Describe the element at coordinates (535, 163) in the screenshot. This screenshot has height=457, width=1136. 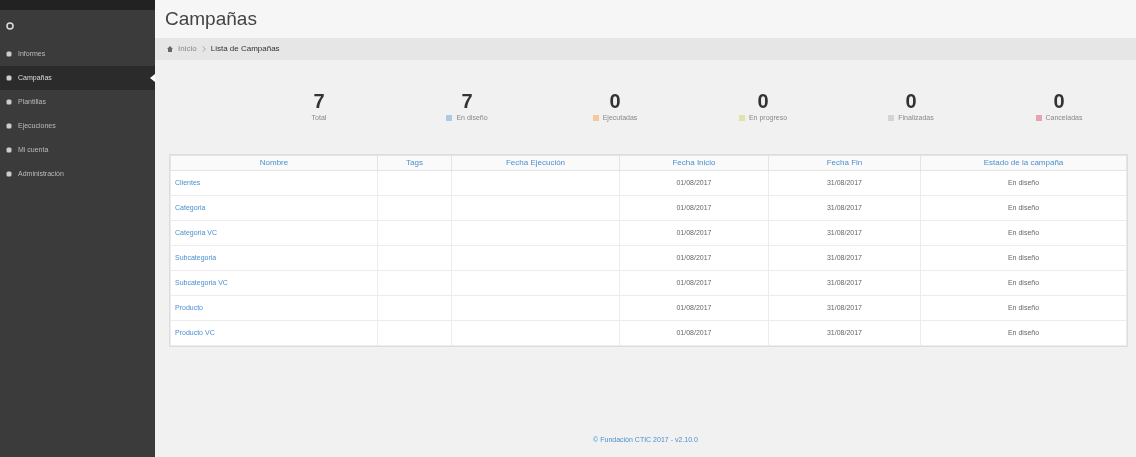
I see `column-header: Fecha Ejecución` at that location.